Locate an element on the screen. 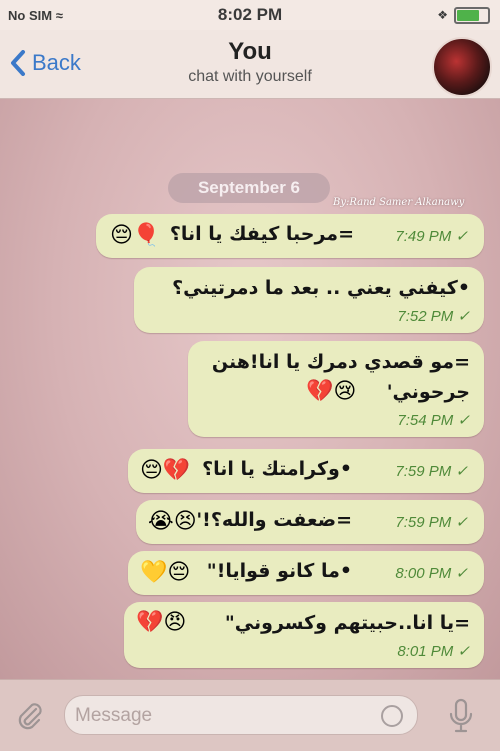  chat-title: You is located at coordinates (250, 51).